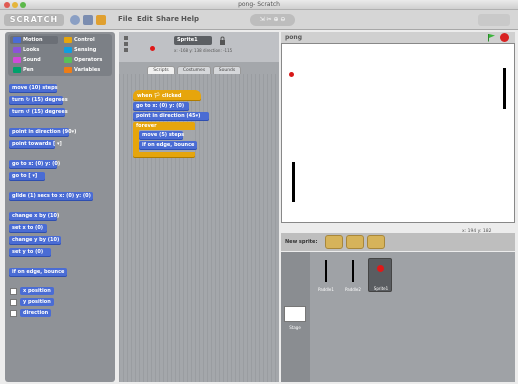 The height and width of the screenshot is (384, 518). What do you see at coordinates (199, 47) in the screenshot?
I see `sprite-info-header: Sprite1 x: -168 y: 138 direction: -115` at bounding box center [199, 47].